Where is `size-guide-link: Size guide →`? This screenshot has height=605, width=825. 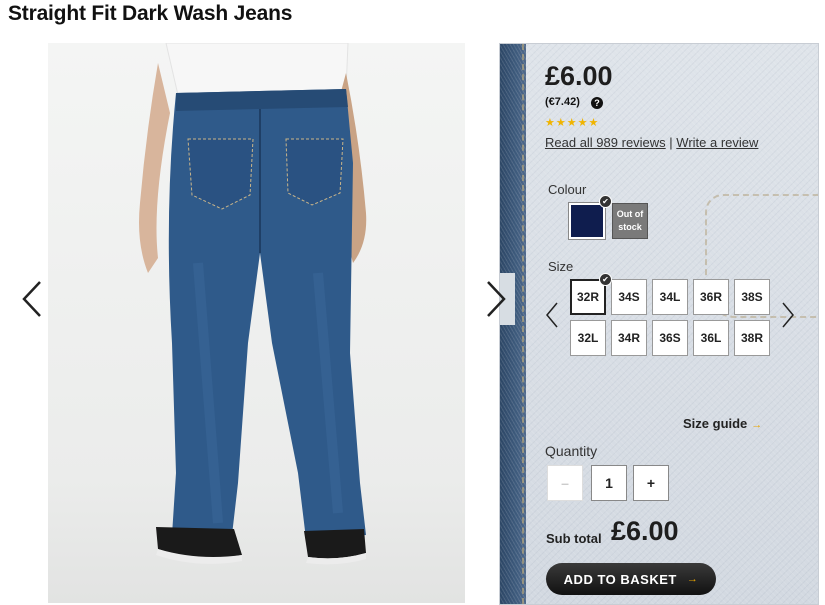 size-guide-link: Size guide → is located at coordinates (722, 423).